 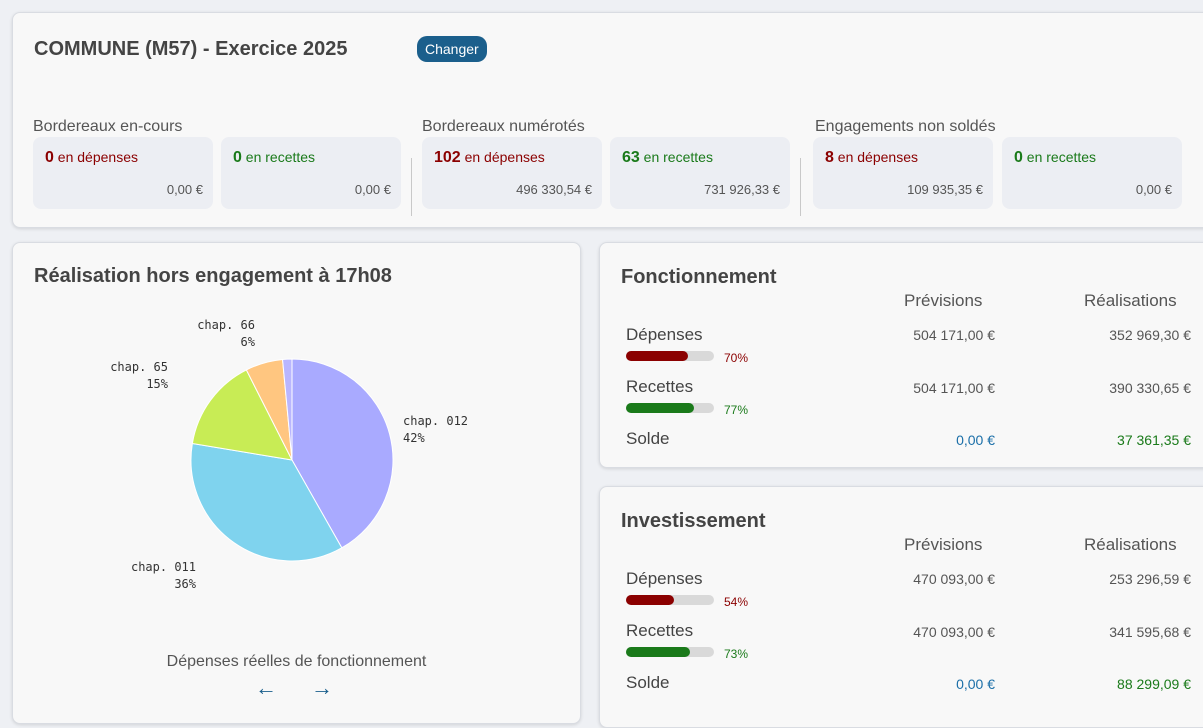 I want to click on stat-amount: 731 926,33 €, so click(x=742, y=189).